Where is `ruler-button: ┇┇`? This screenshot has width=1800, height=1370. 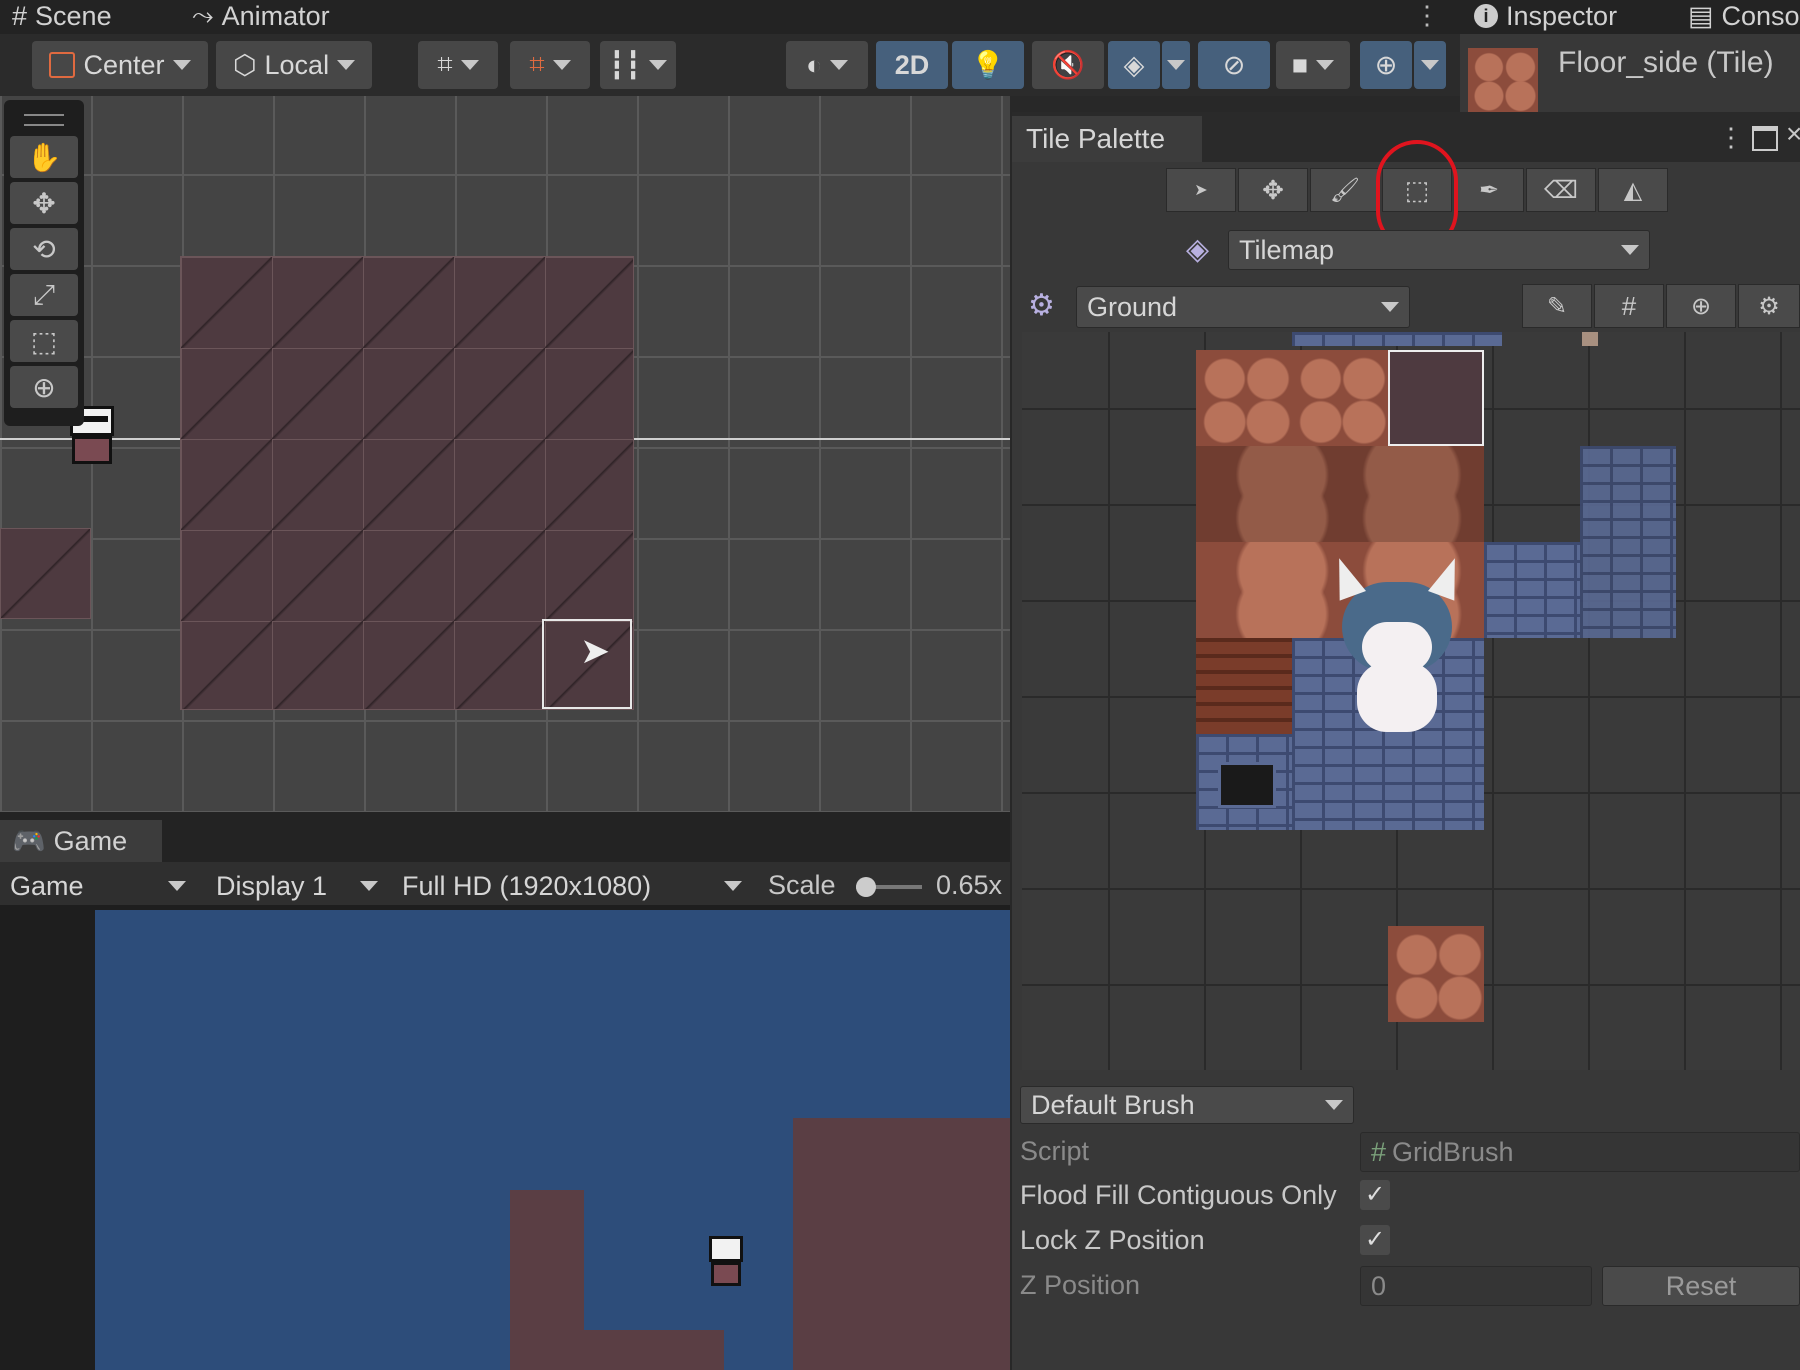
ruler-button: ┇┇ is located at coordinates (638, 65).